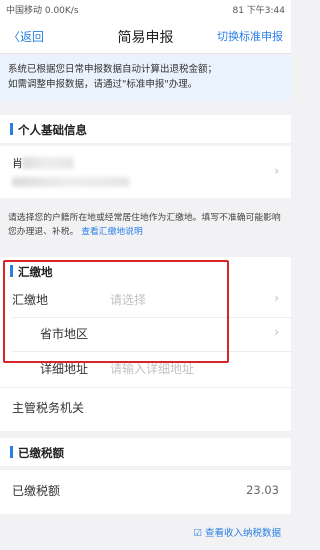  What do you see at coordinates (103, 84) in the screenshot?
I see `notice-line-2: 如需调整申报数据，请通过"标准申报"办理。` at bounding box center [103, 84].